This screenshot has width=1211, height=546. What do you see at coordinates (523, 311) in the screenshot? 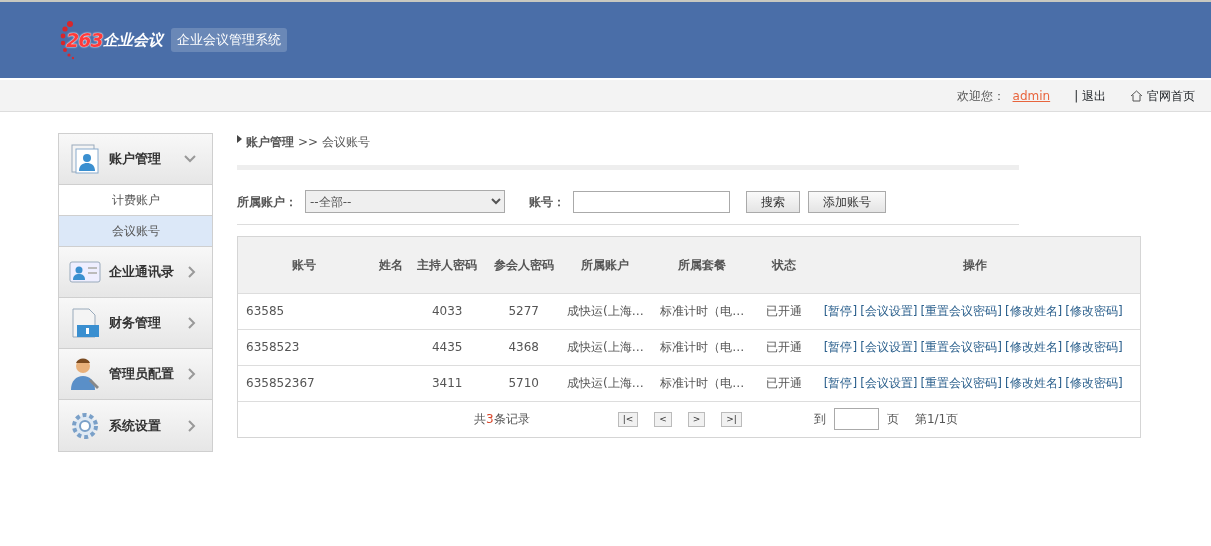
I see `table-cell: 5277` at bounding box center [523, 311].